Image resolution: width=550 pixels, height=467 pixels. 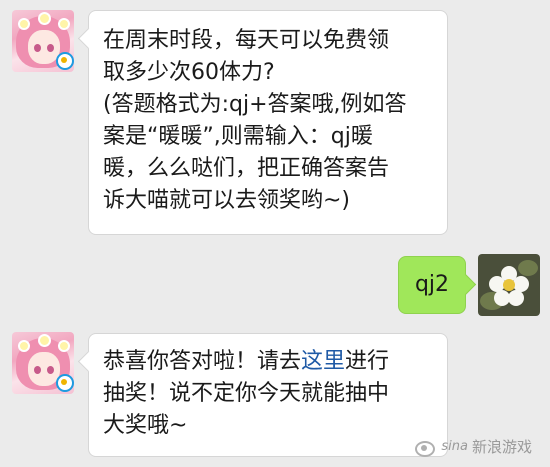 I want to click on sina-logo-icon, so click(x=424, y=447).